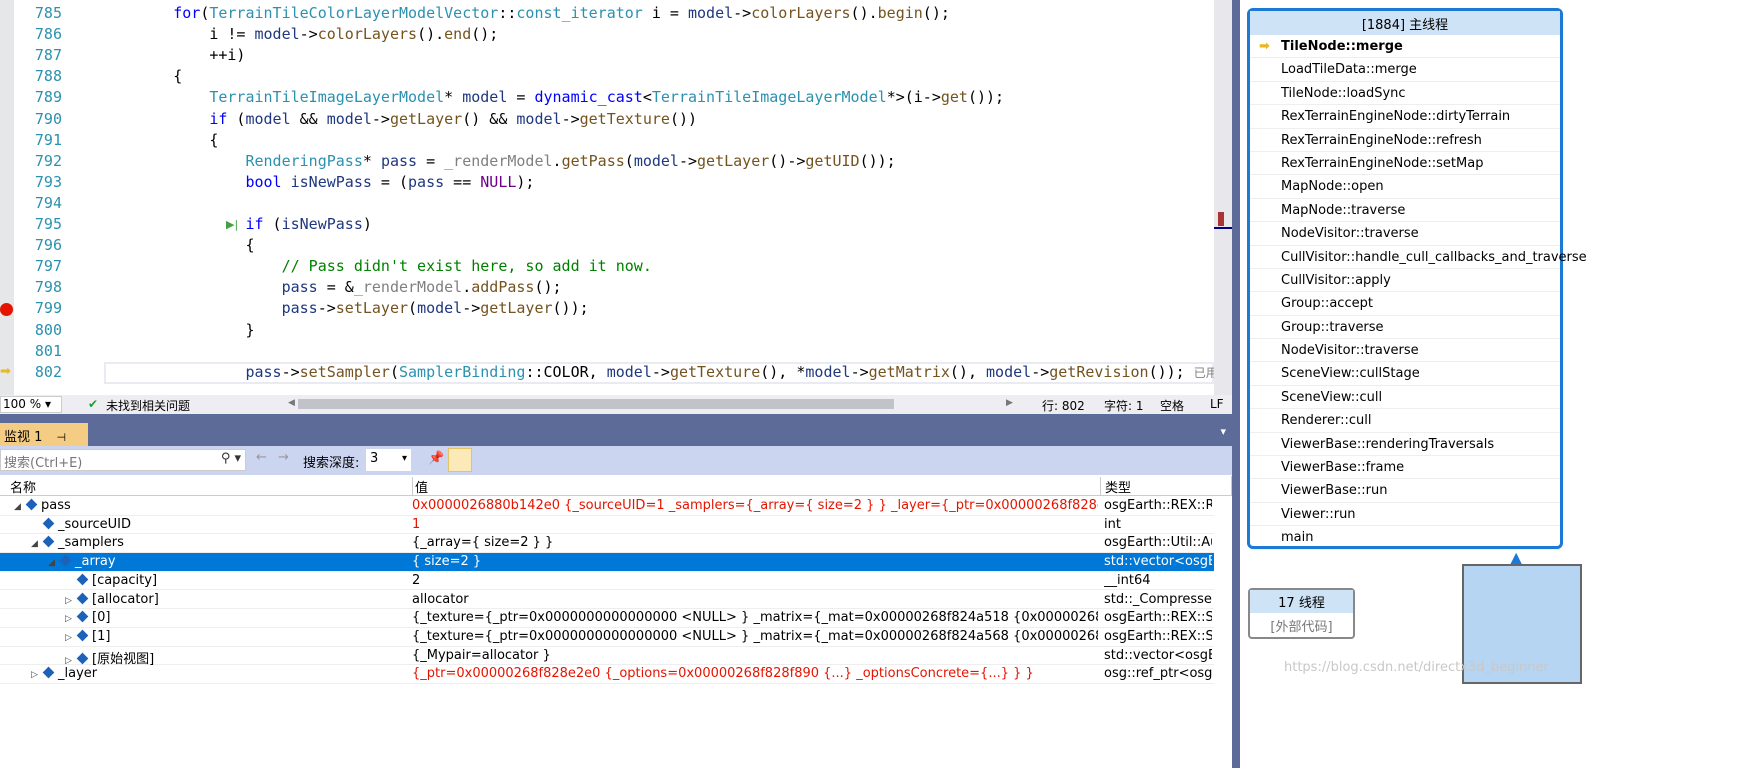 The height and width of the screenshot is (768, 1761). Describe the element at coordinates (755, 524) in the screenshot. I see `value-cell: 1` at that location.